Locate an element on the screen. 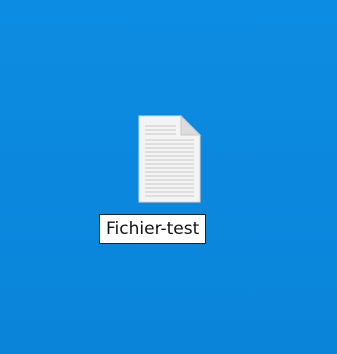 Image resolution: width=337 pixels, height=354 pixels. filename-label: Fichier-test is located at coordinates (152, 229).